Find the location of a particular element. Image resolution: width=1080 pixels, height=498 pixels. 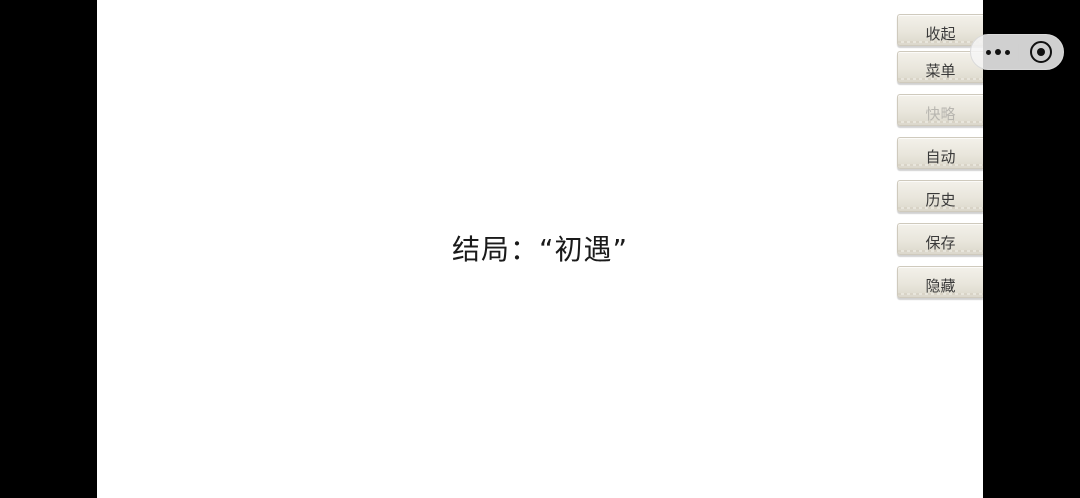

collapse-button: 收起 is located at coordinates (940, 30).